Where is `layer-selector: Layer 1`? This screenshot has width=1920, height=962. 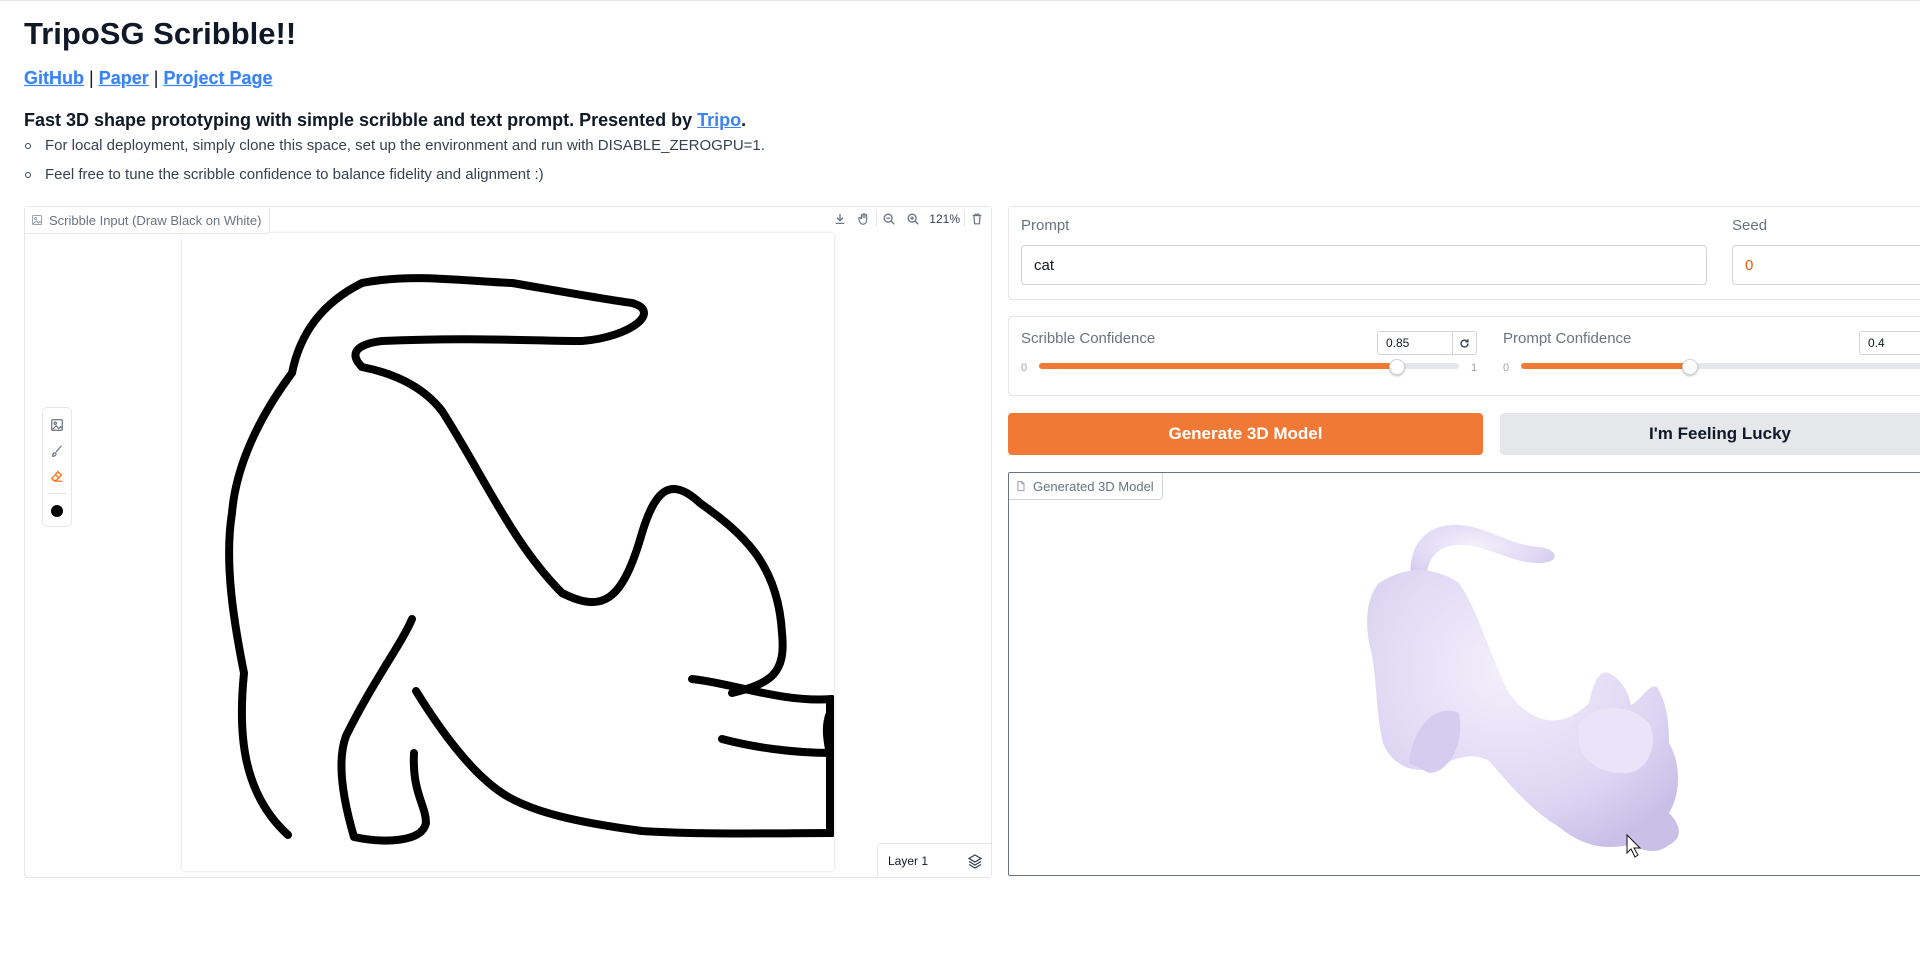
layer-selector: Layer 1 is located at coordinates (934, 860).